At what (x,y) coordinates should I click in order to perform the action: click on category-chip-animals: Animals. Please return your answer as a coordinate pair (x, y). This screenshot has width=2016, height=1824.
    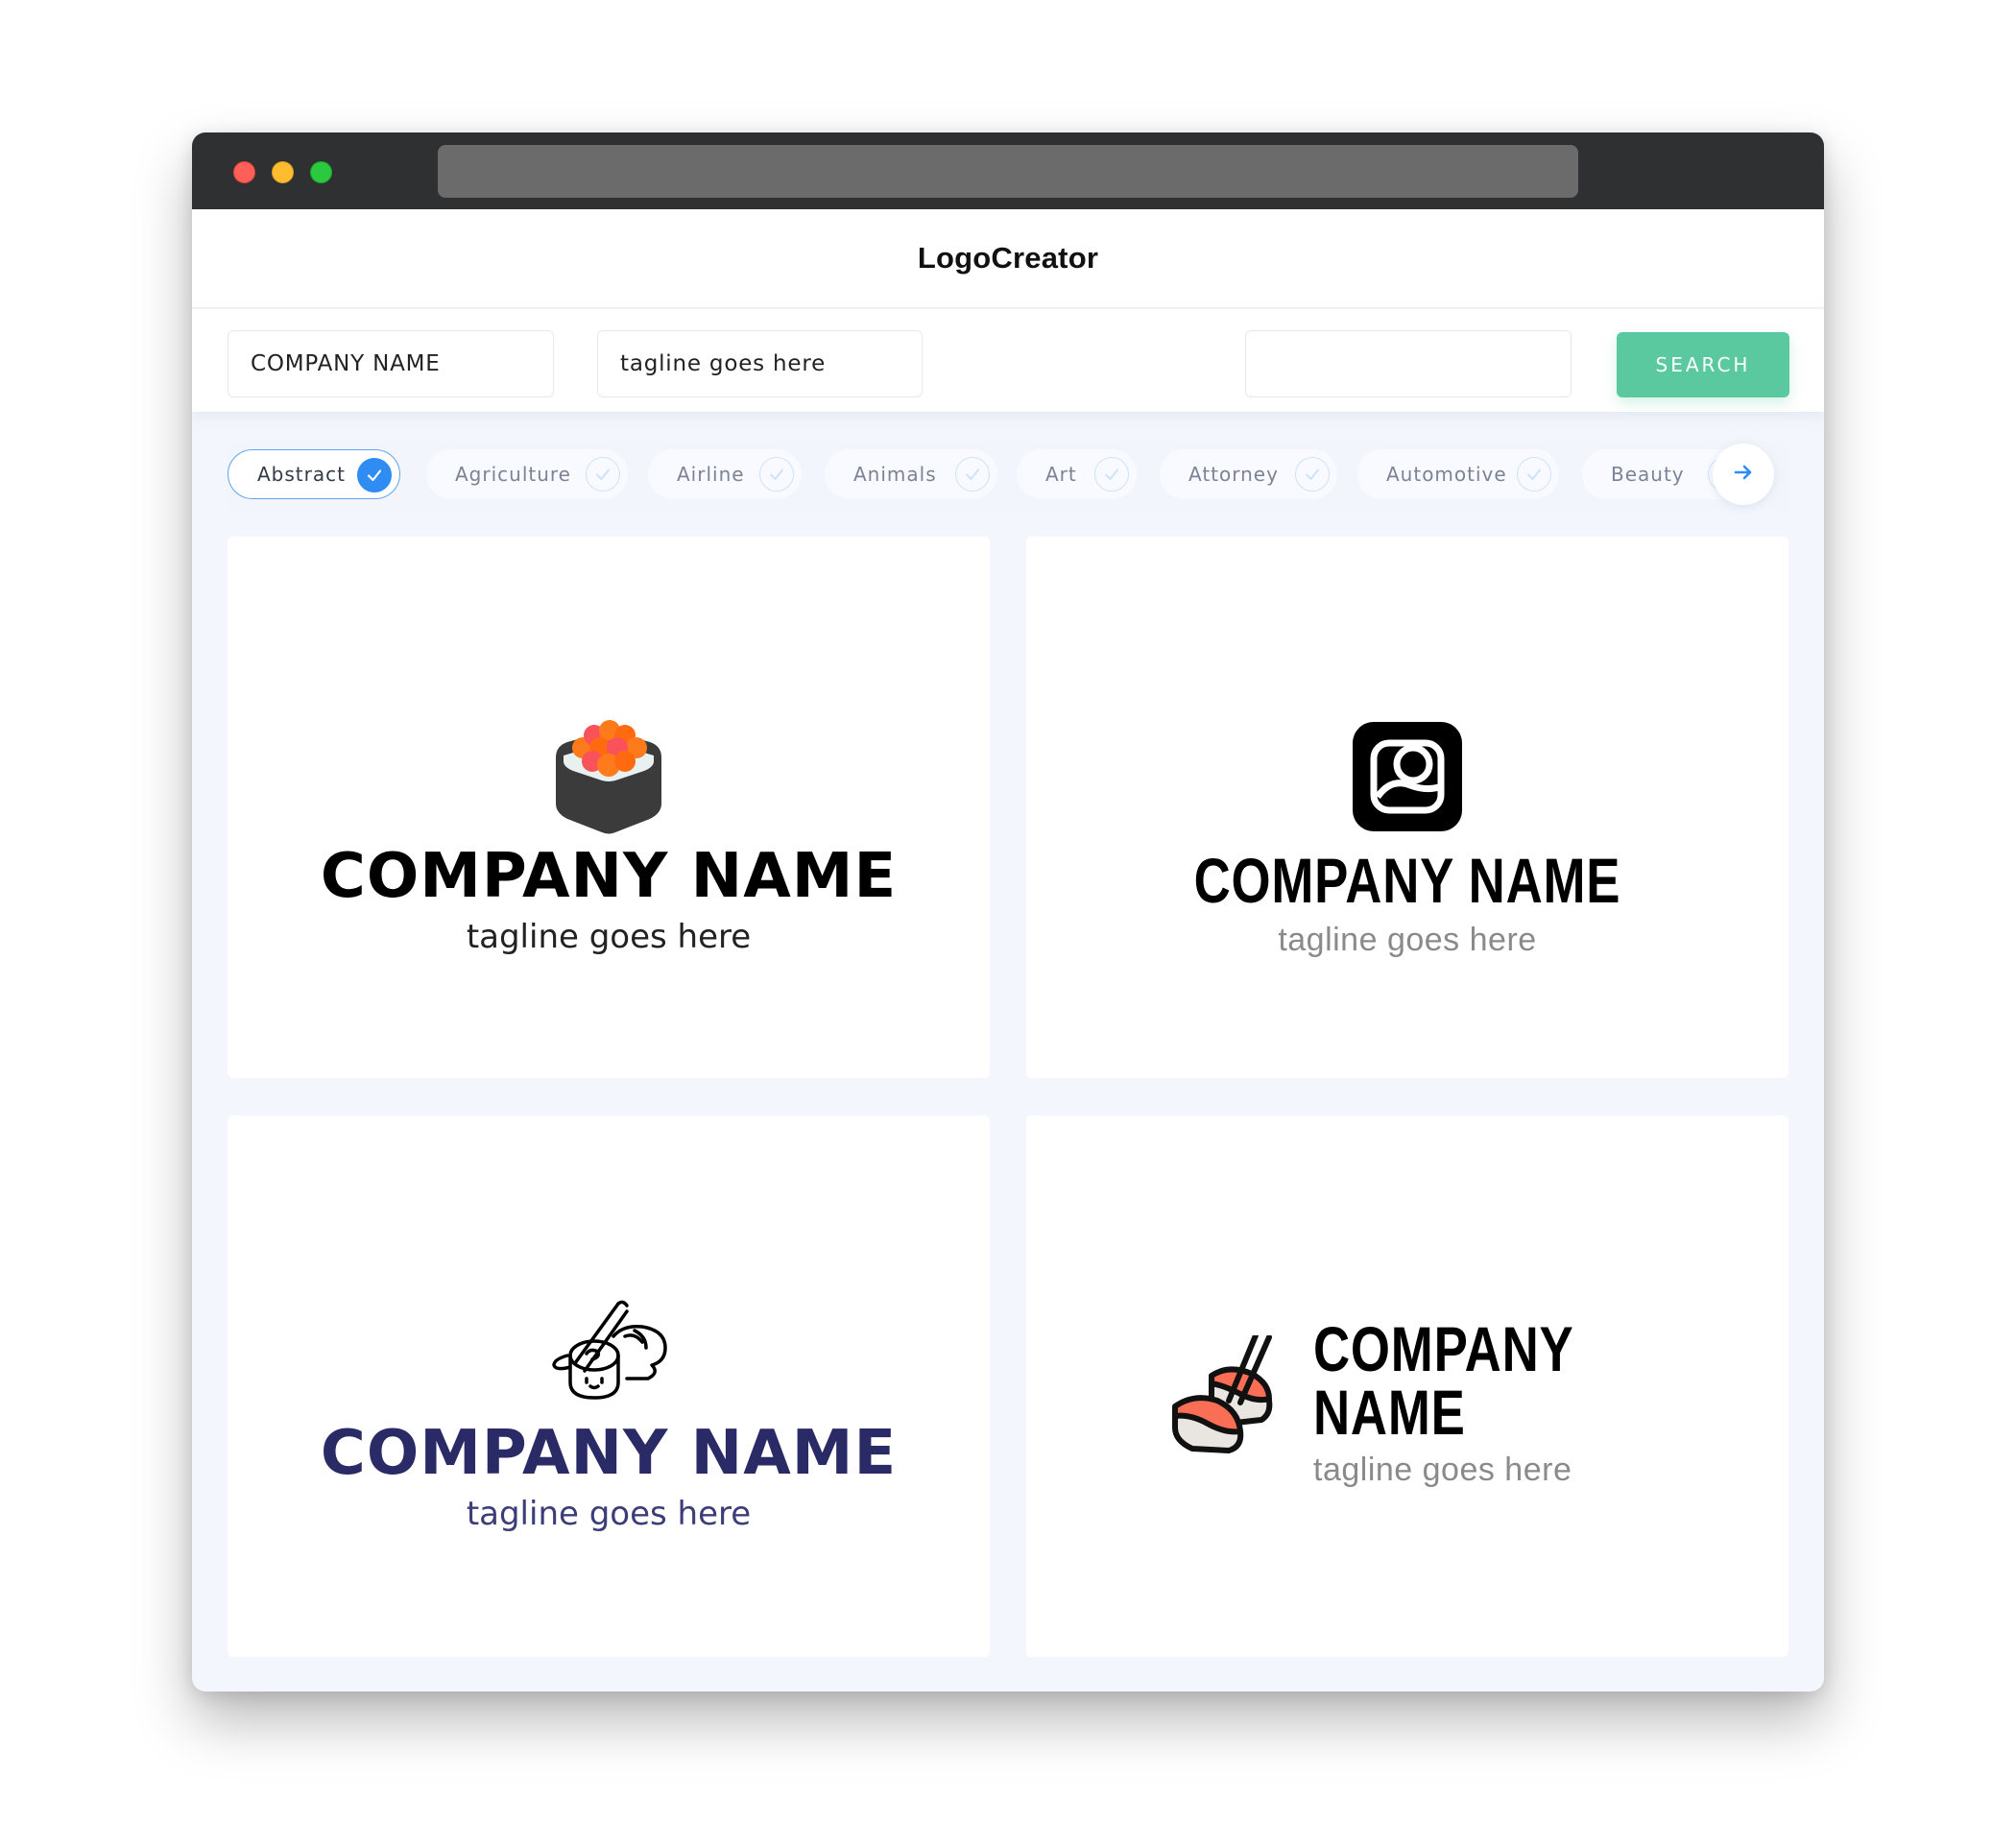
    Looking at the image, I should click on (911, 474).